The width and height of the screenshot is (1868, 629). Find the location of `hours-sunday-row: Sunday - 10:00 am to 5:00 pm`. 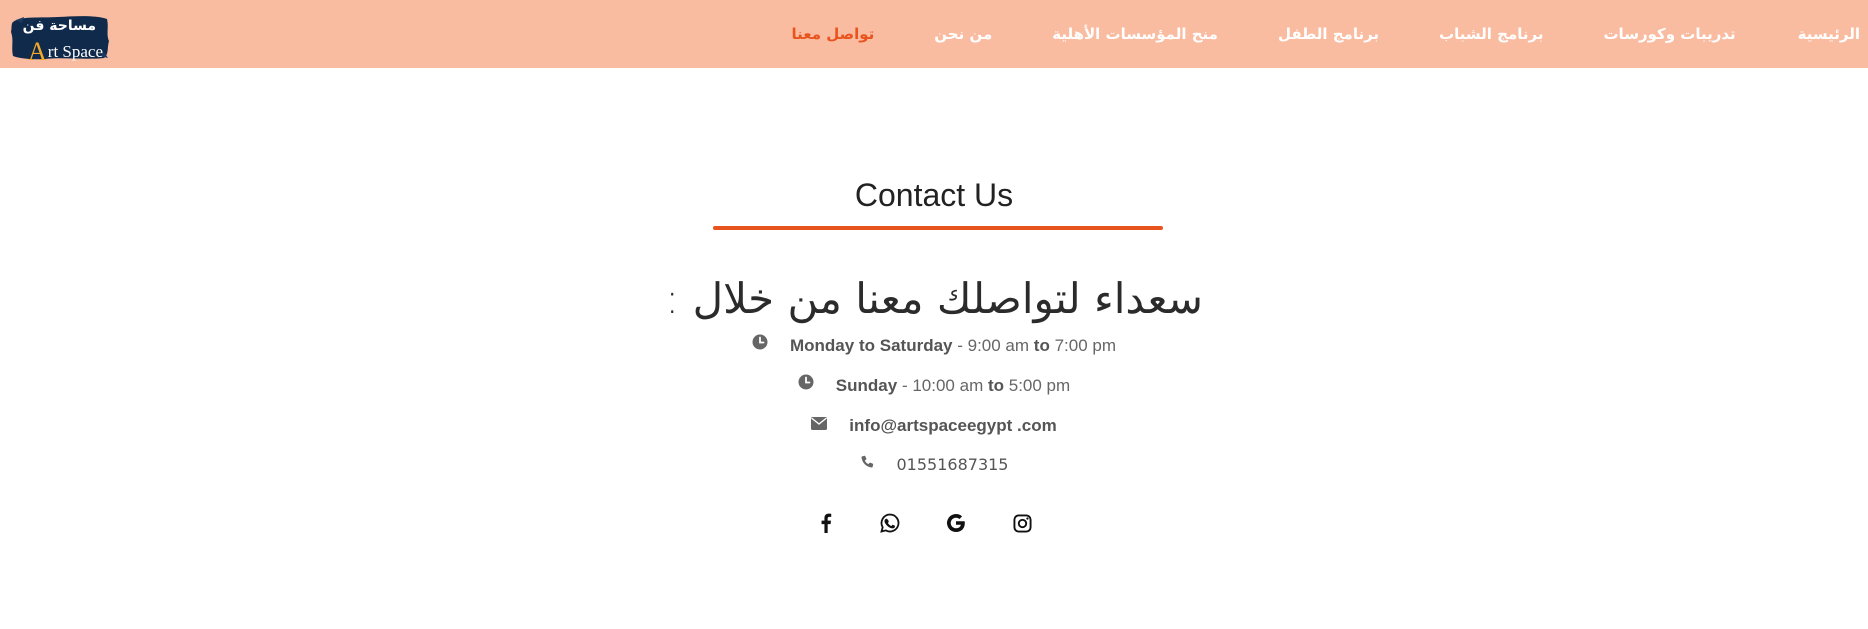

hours-sunday-row: Sunday - 10:00 am to 5:00 pm is located at coordinates (934, 385).